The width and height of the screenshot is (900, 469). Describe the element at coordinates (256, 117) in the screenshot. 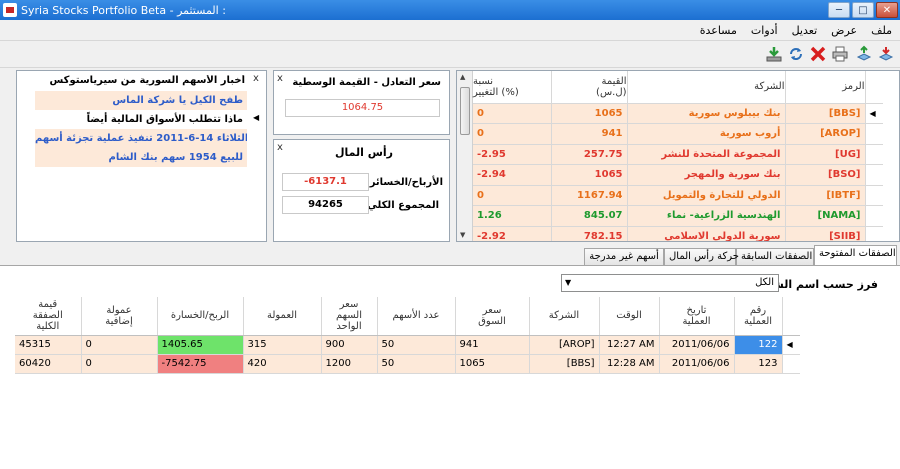

I see `row-pointer-icon: ◀` at that location.